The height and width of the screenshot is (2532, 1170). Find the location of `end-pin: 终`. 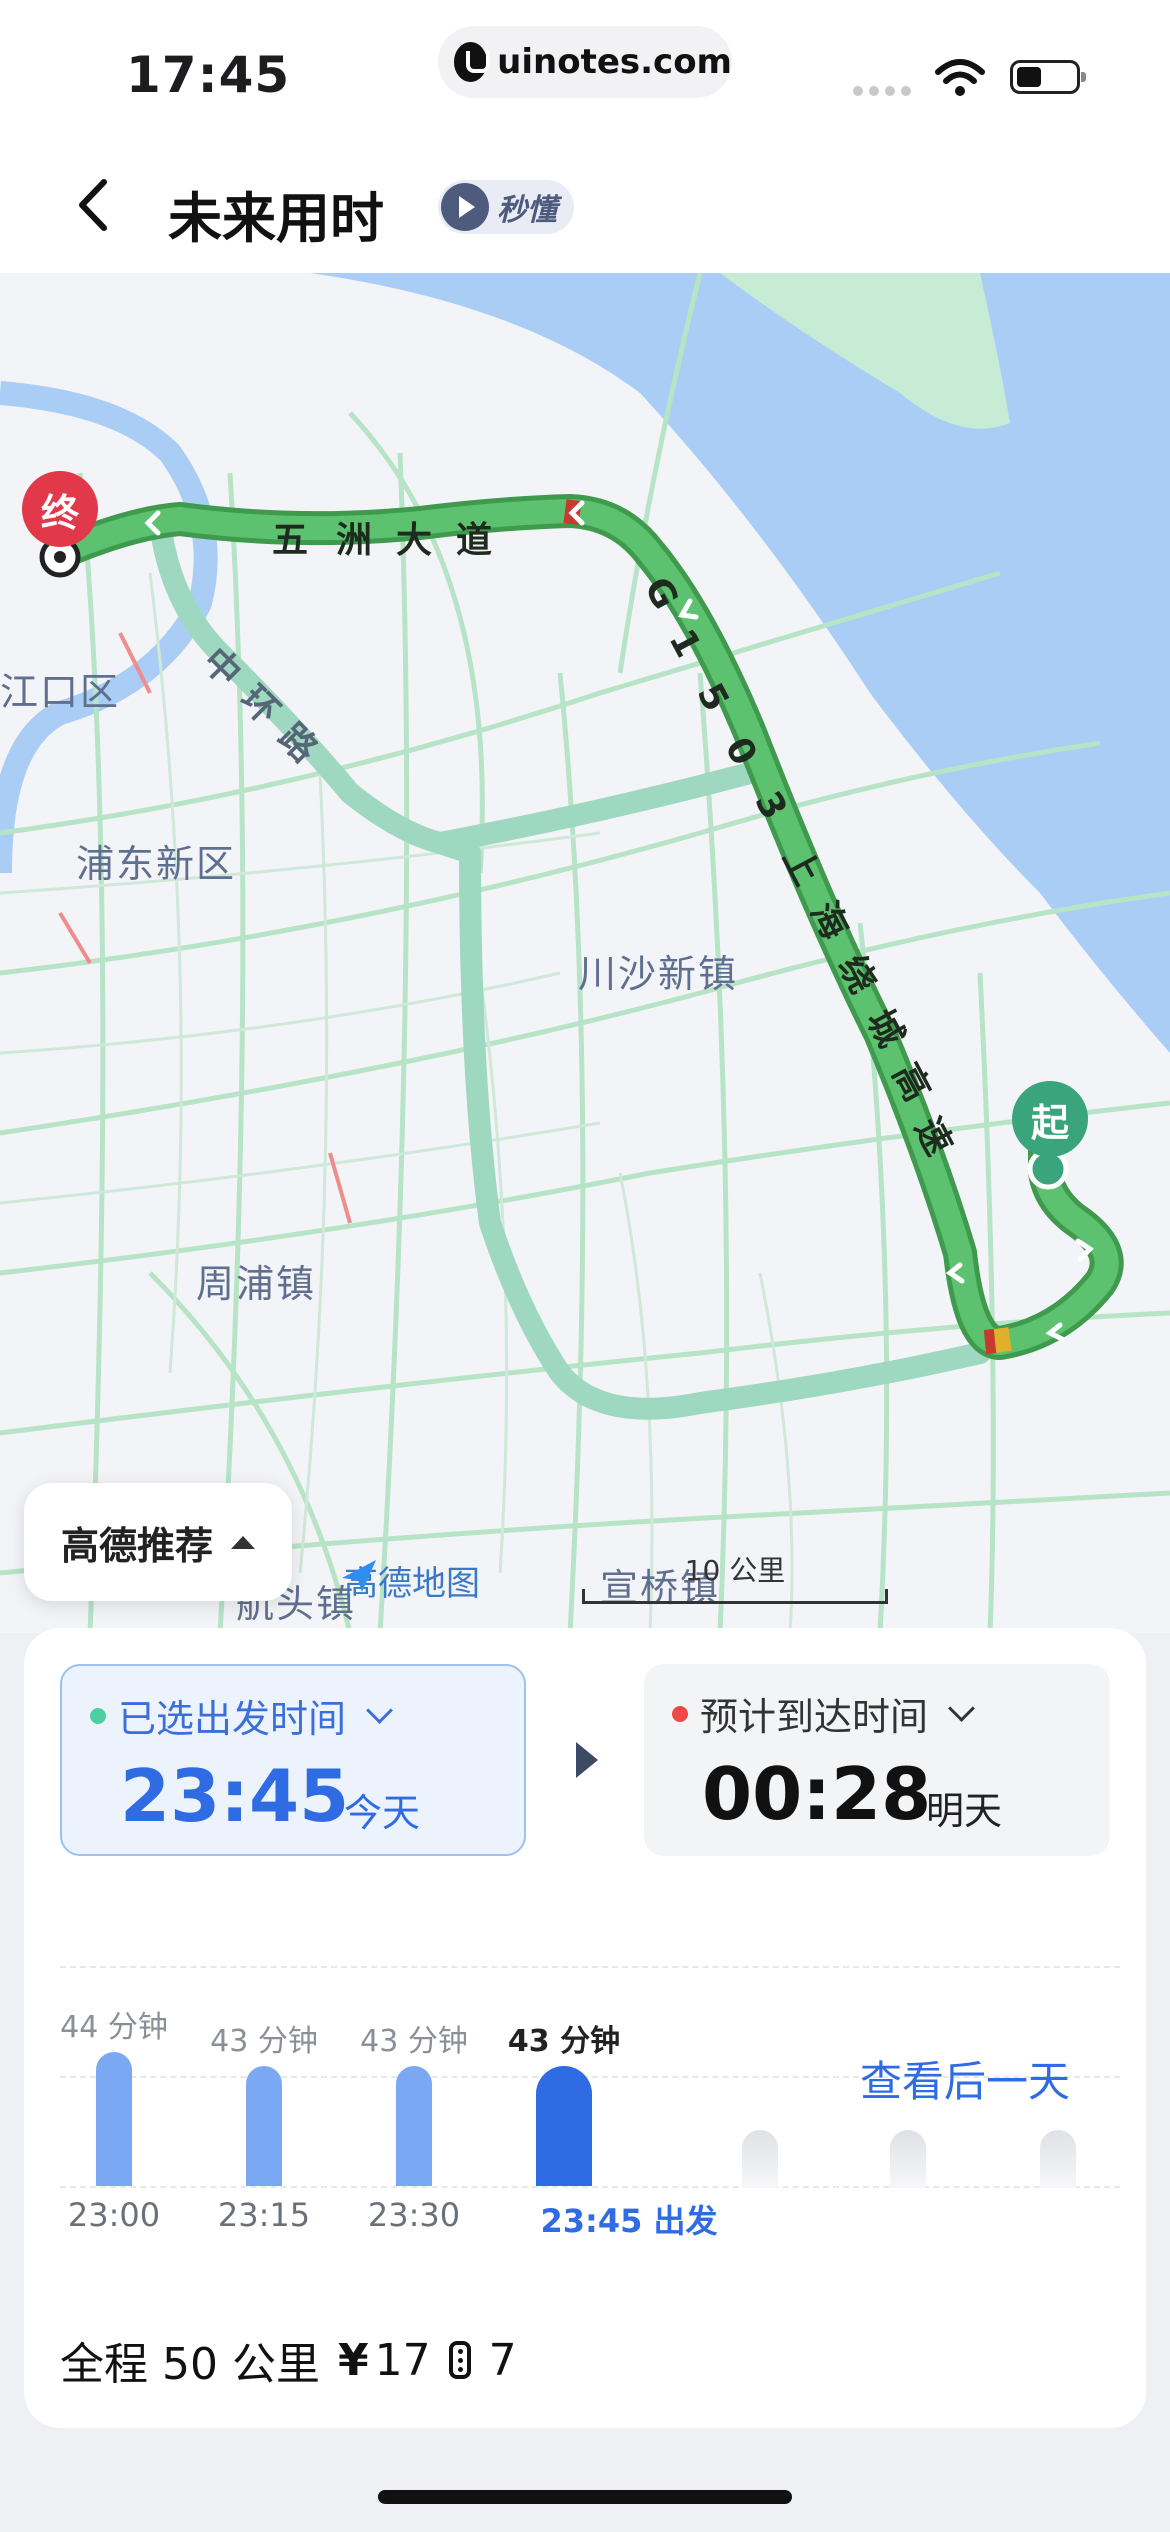

end-pin: 终 is located at coordinates (60, 509).